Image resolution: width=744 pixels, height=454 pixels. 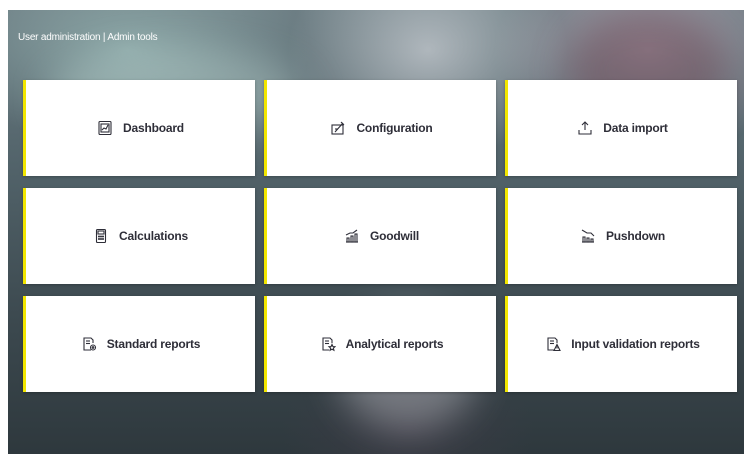 What do you see at coordinates (394, 344) in the screenshot?
I see `tile-label: Analytical reports` at bounding box center [394, 344].